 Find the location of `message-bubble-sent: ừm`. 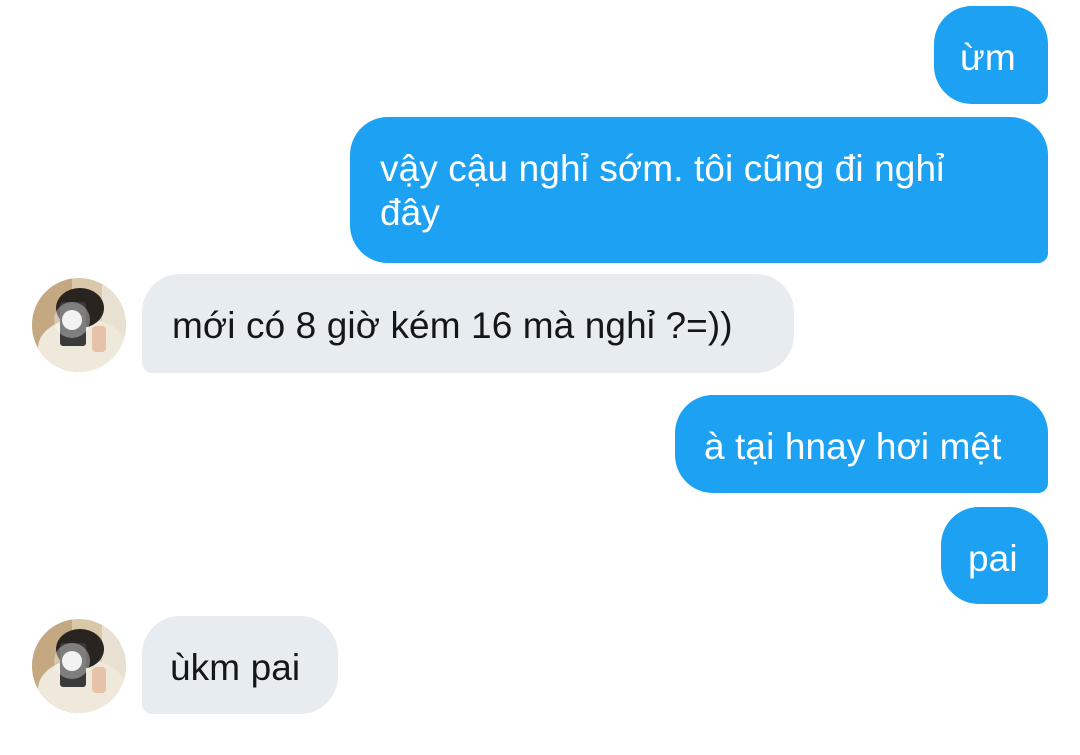

message-bubble-sent: ừm is located at coordinates (991, 55).